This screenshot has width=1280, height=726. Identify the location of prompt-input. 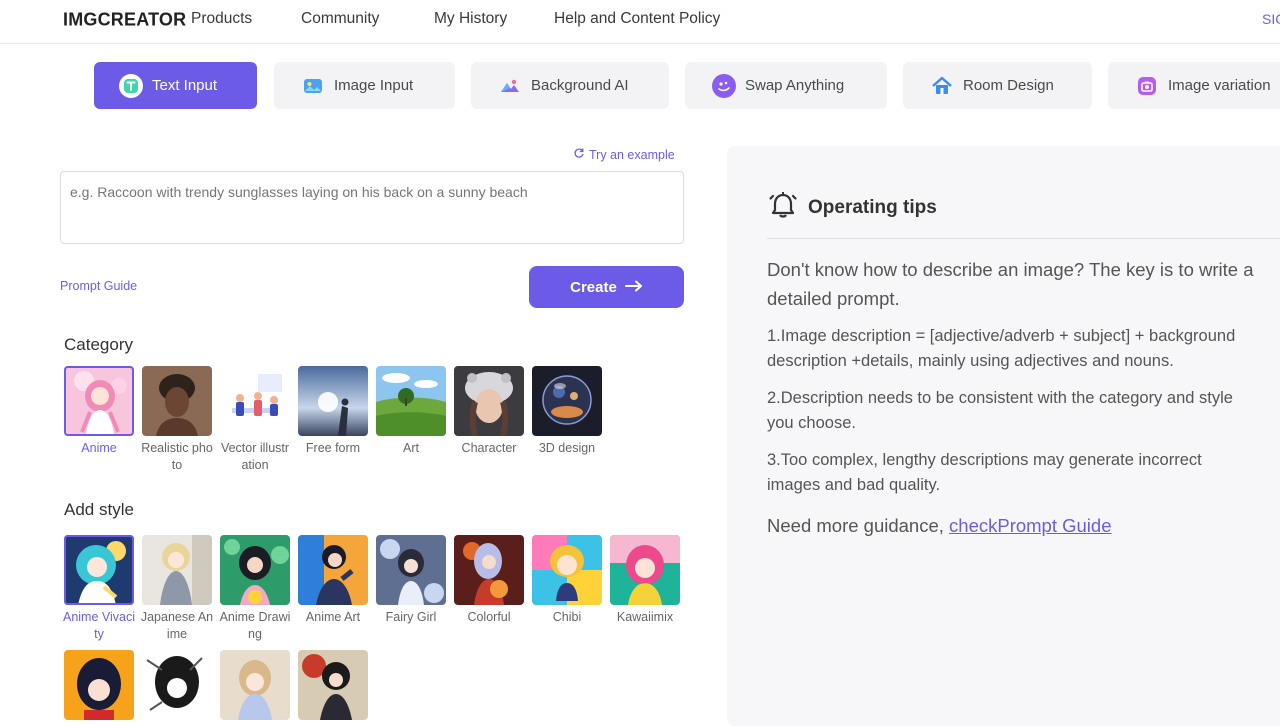
(372, 207).